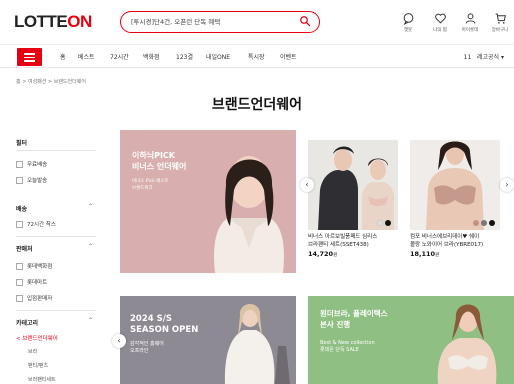 The image size is (514, 384). Describe the element at coordinates (24, 249) in the screenshot. I see `seller-title: 판매처` at that location.